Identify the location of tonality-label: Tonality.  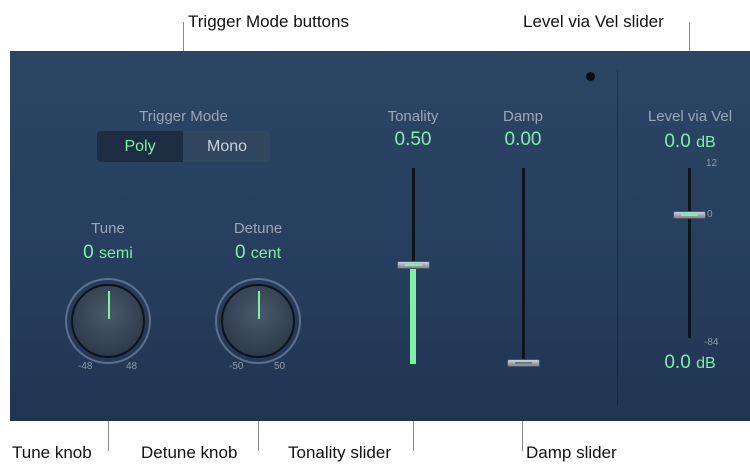
(413, 116).